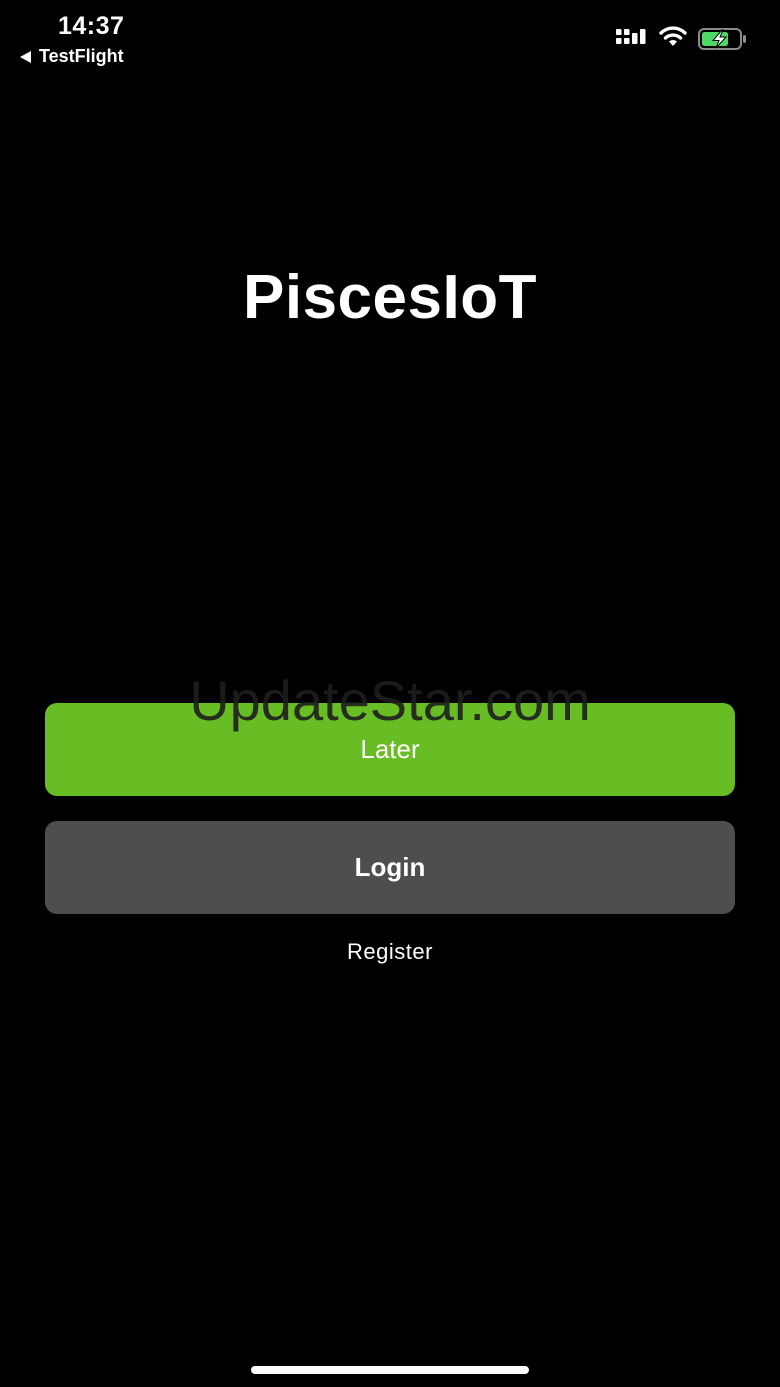 This screenshot has width=780, height=1387. Describe the element at coordinates (390, 952) in the screenshot. I see `register-link: Register` at that location.